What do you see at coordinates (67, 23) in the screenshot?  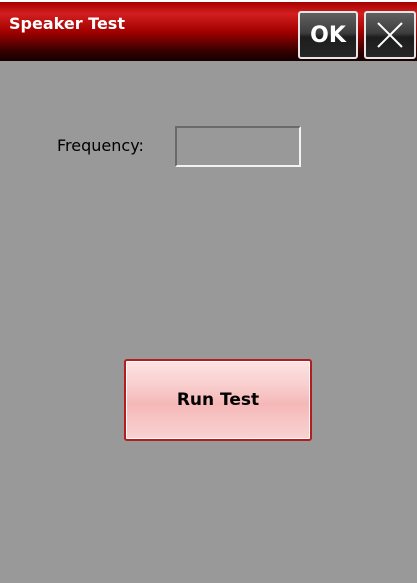 I see `window-title: Speaker Test` at bounding box center [67, 23].